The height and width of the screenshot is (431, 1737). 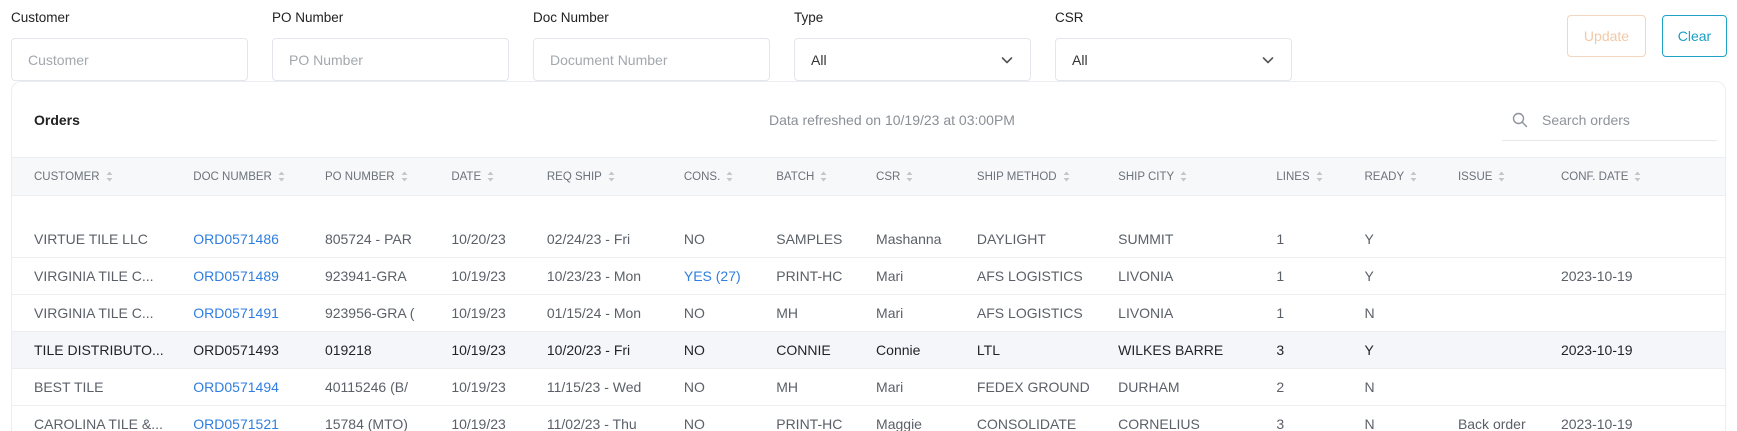 I want to click on table-spacer, so click(x=868, y=208).